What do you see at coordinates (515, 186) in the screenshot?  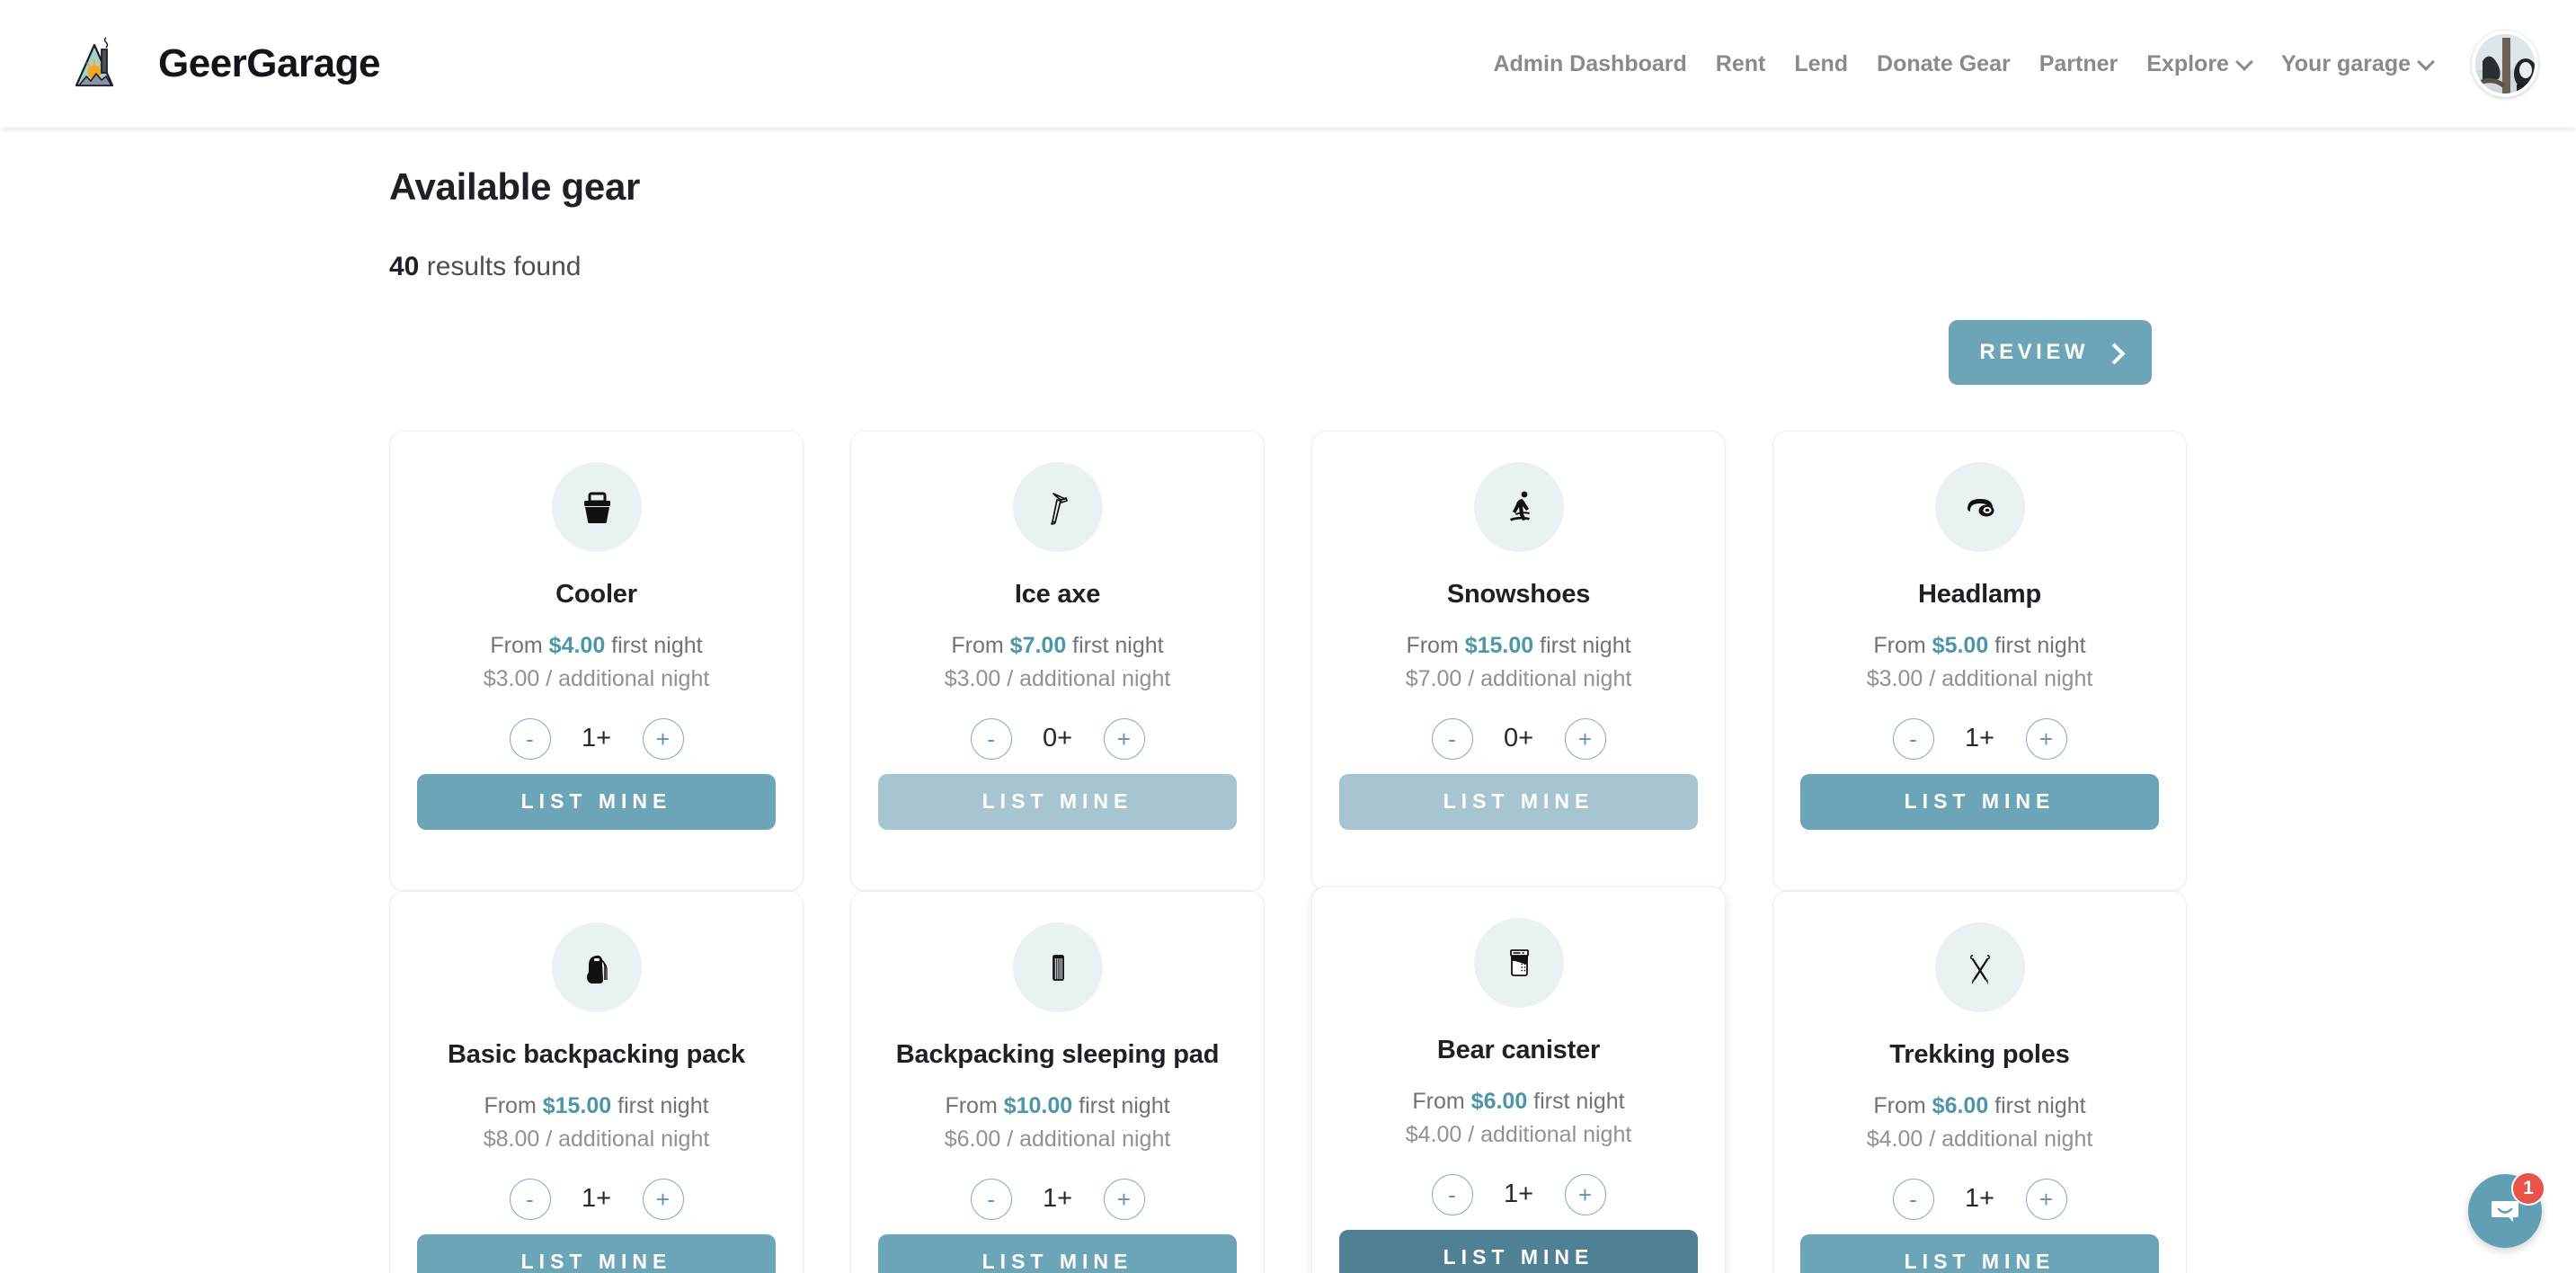 I see `page-title: Available gear` at bounding box center [515, 186].